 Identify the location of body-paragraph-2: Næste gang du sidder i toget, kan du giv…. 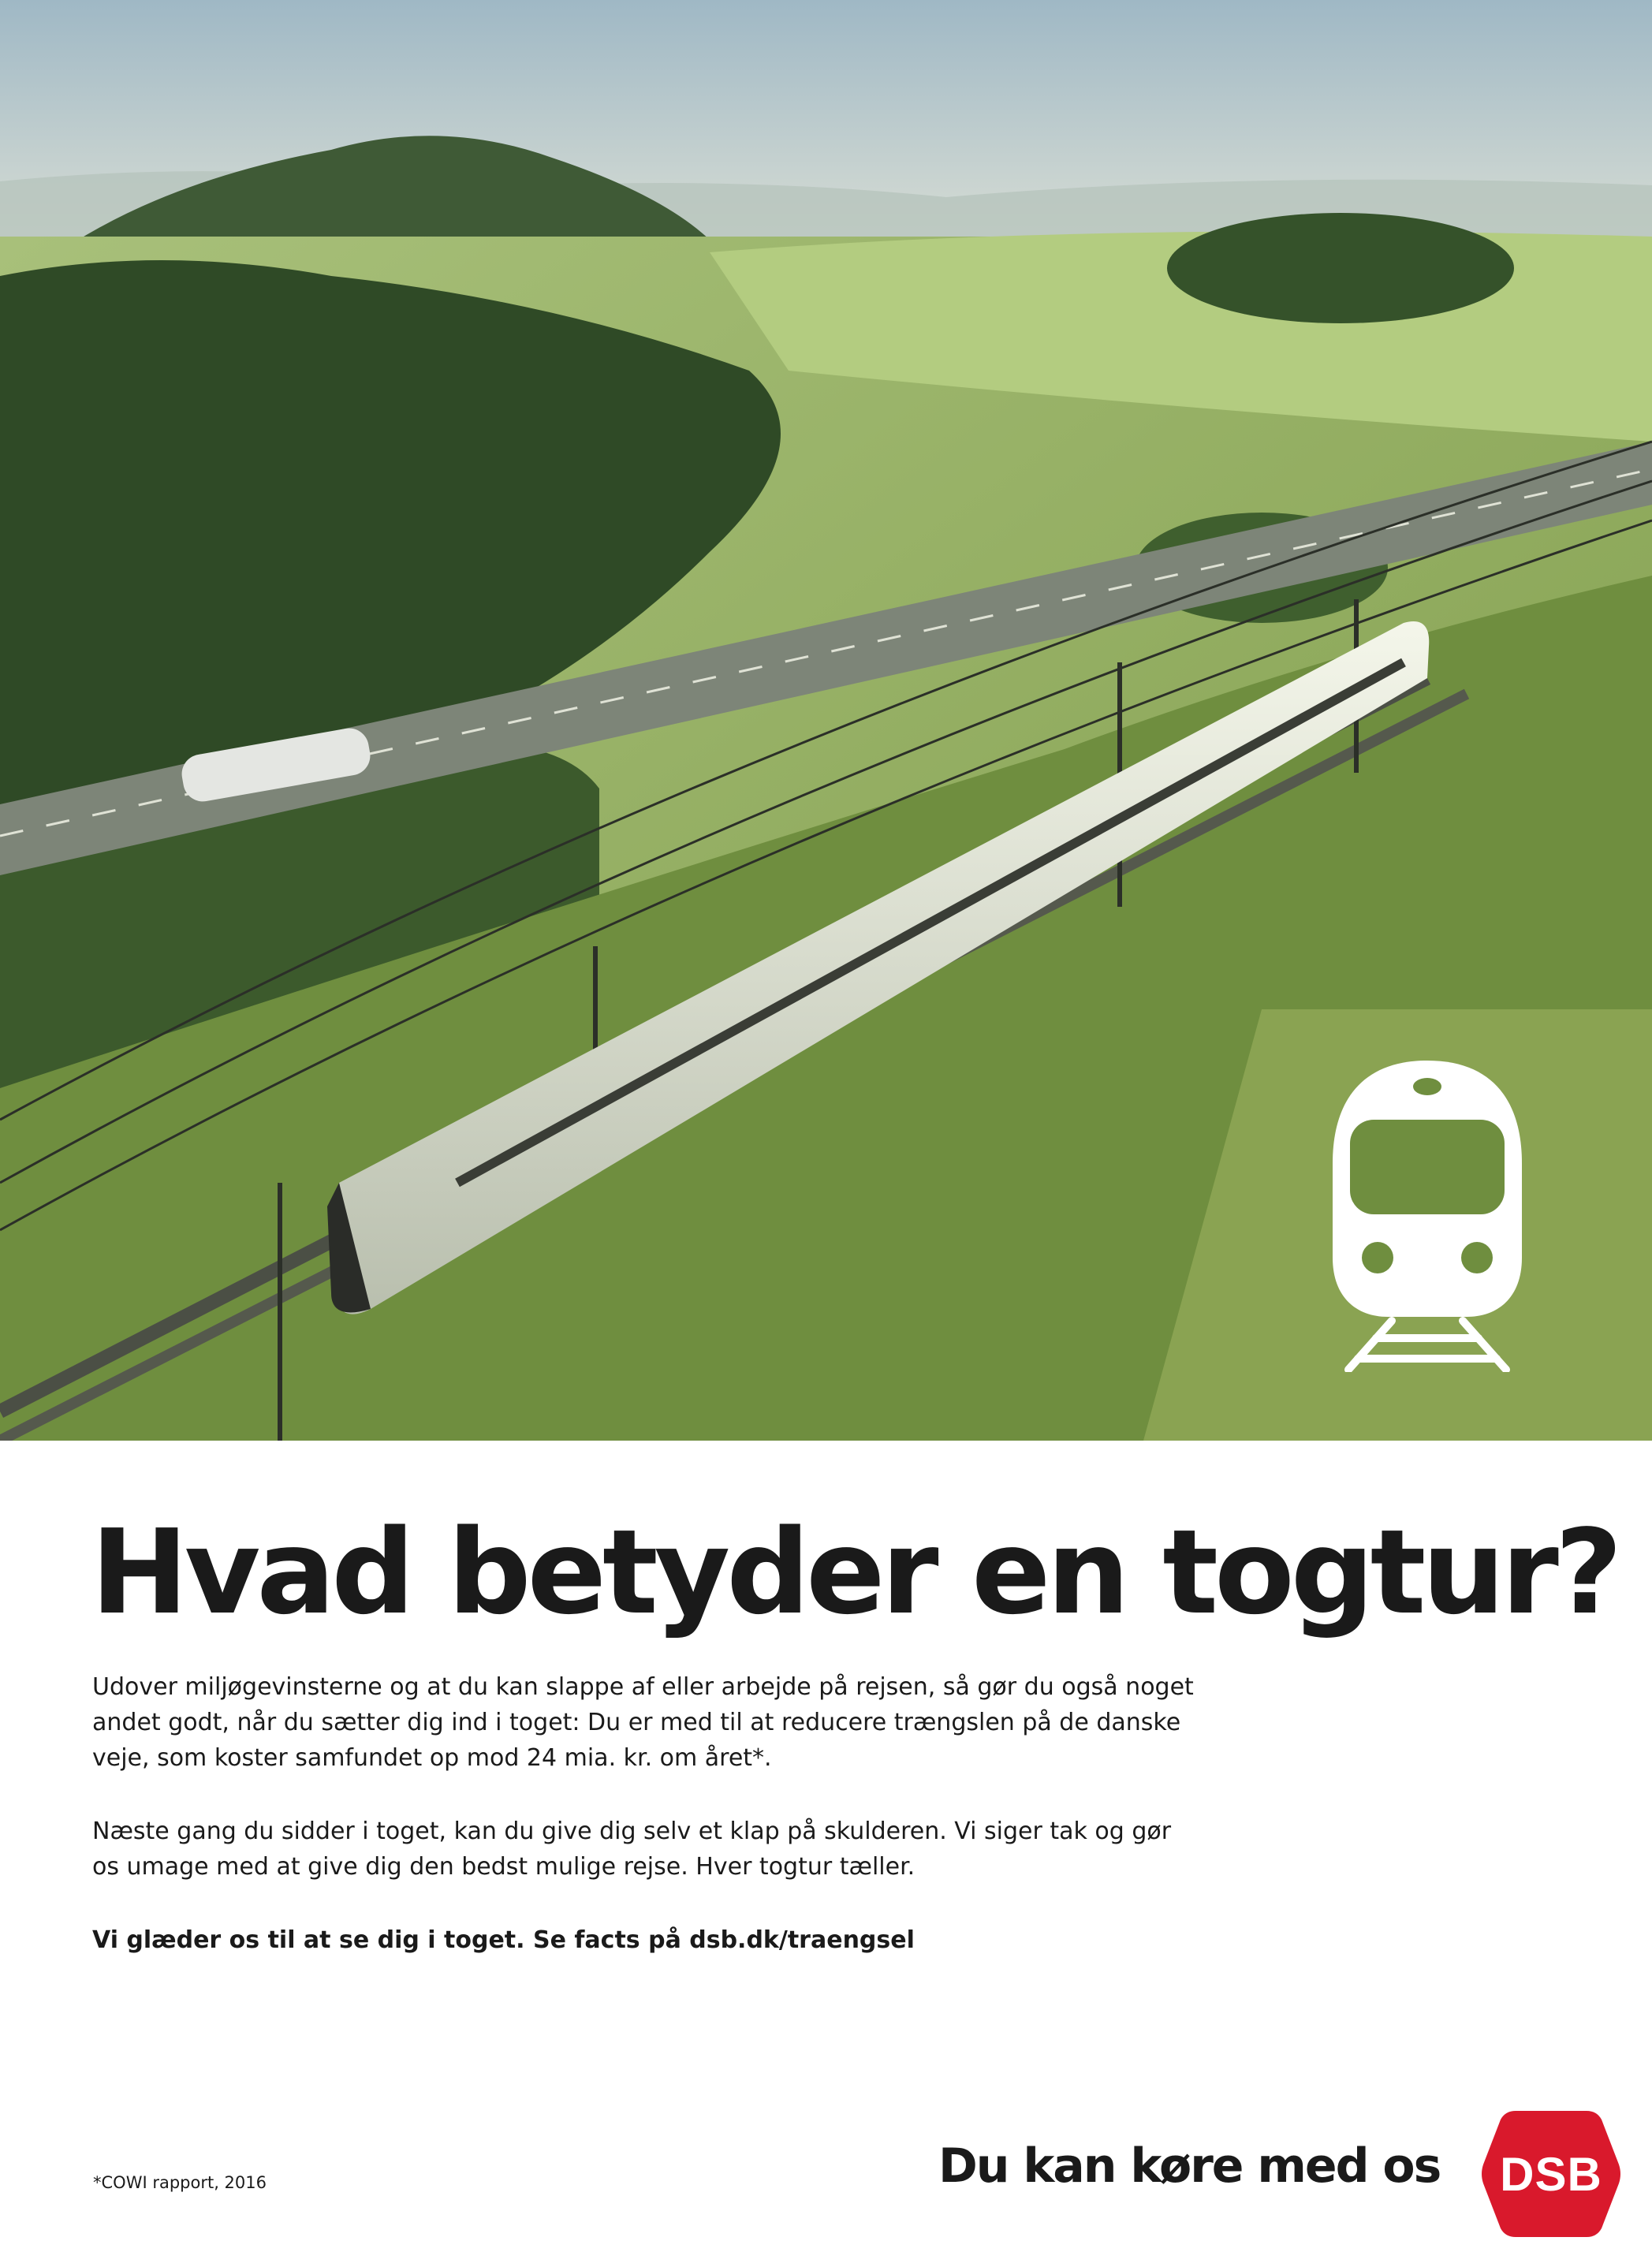
(632, 1849).